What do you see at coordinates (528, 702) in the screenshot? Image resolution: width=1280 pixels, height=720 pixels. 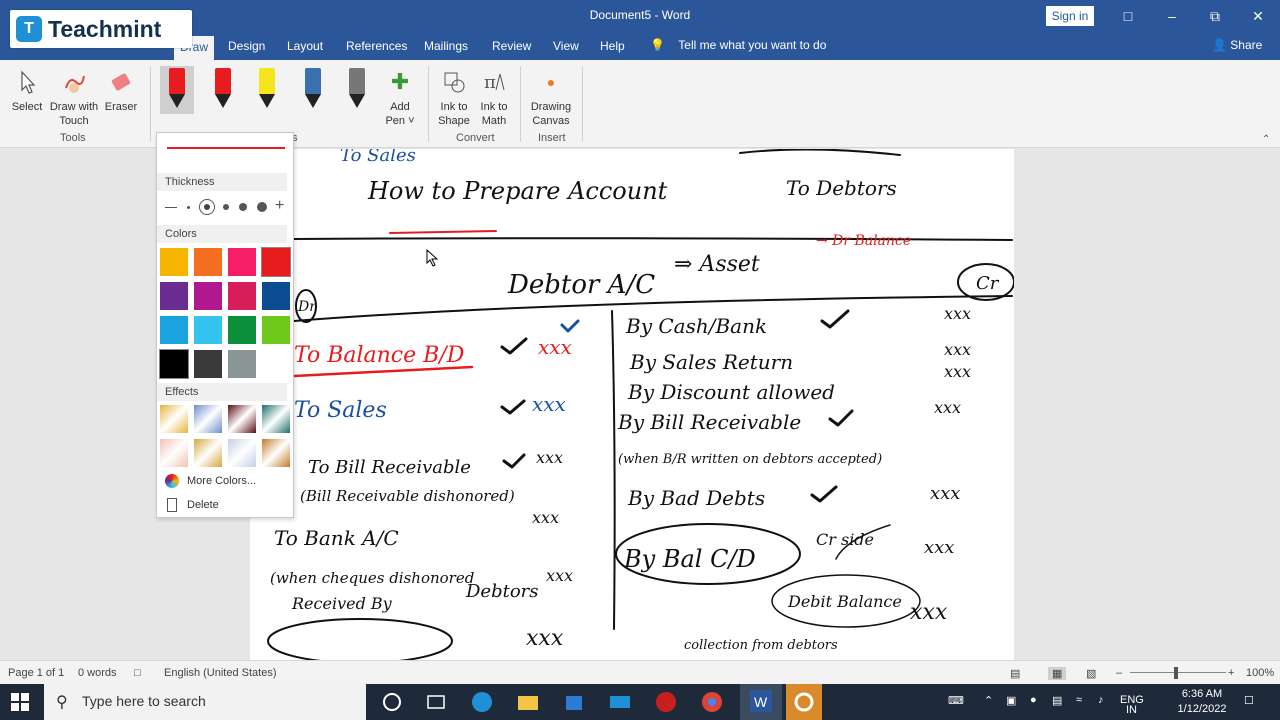 I see `file-explorer-icon` at bounding box center [528, 702].